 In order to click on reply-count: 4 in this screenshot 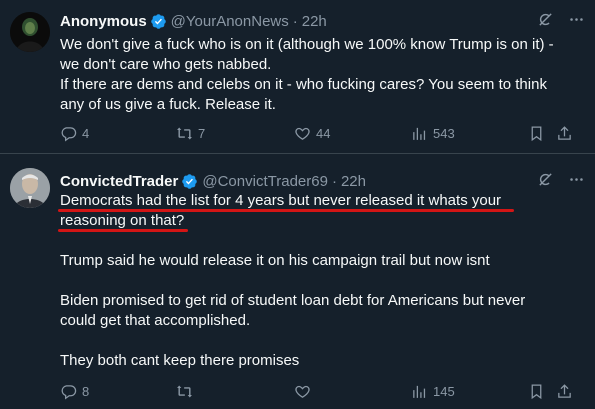, I will do `click(86, 133)`.